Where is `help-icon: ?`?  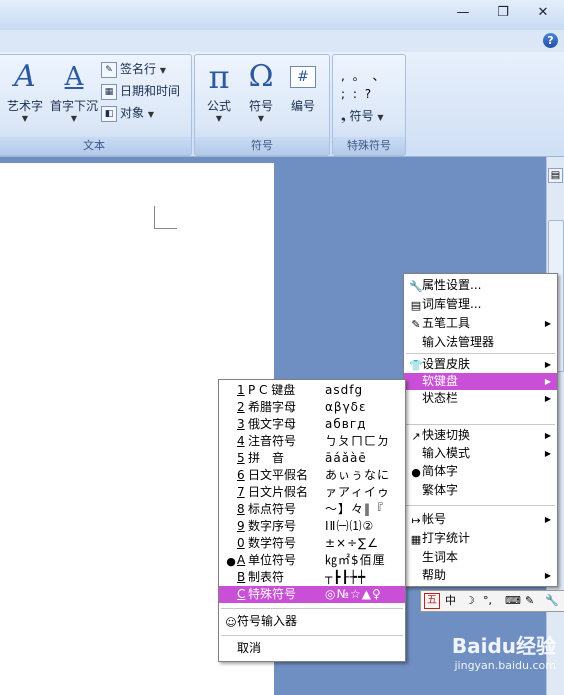
help-icon: ? is located at coordinates (550, 40).